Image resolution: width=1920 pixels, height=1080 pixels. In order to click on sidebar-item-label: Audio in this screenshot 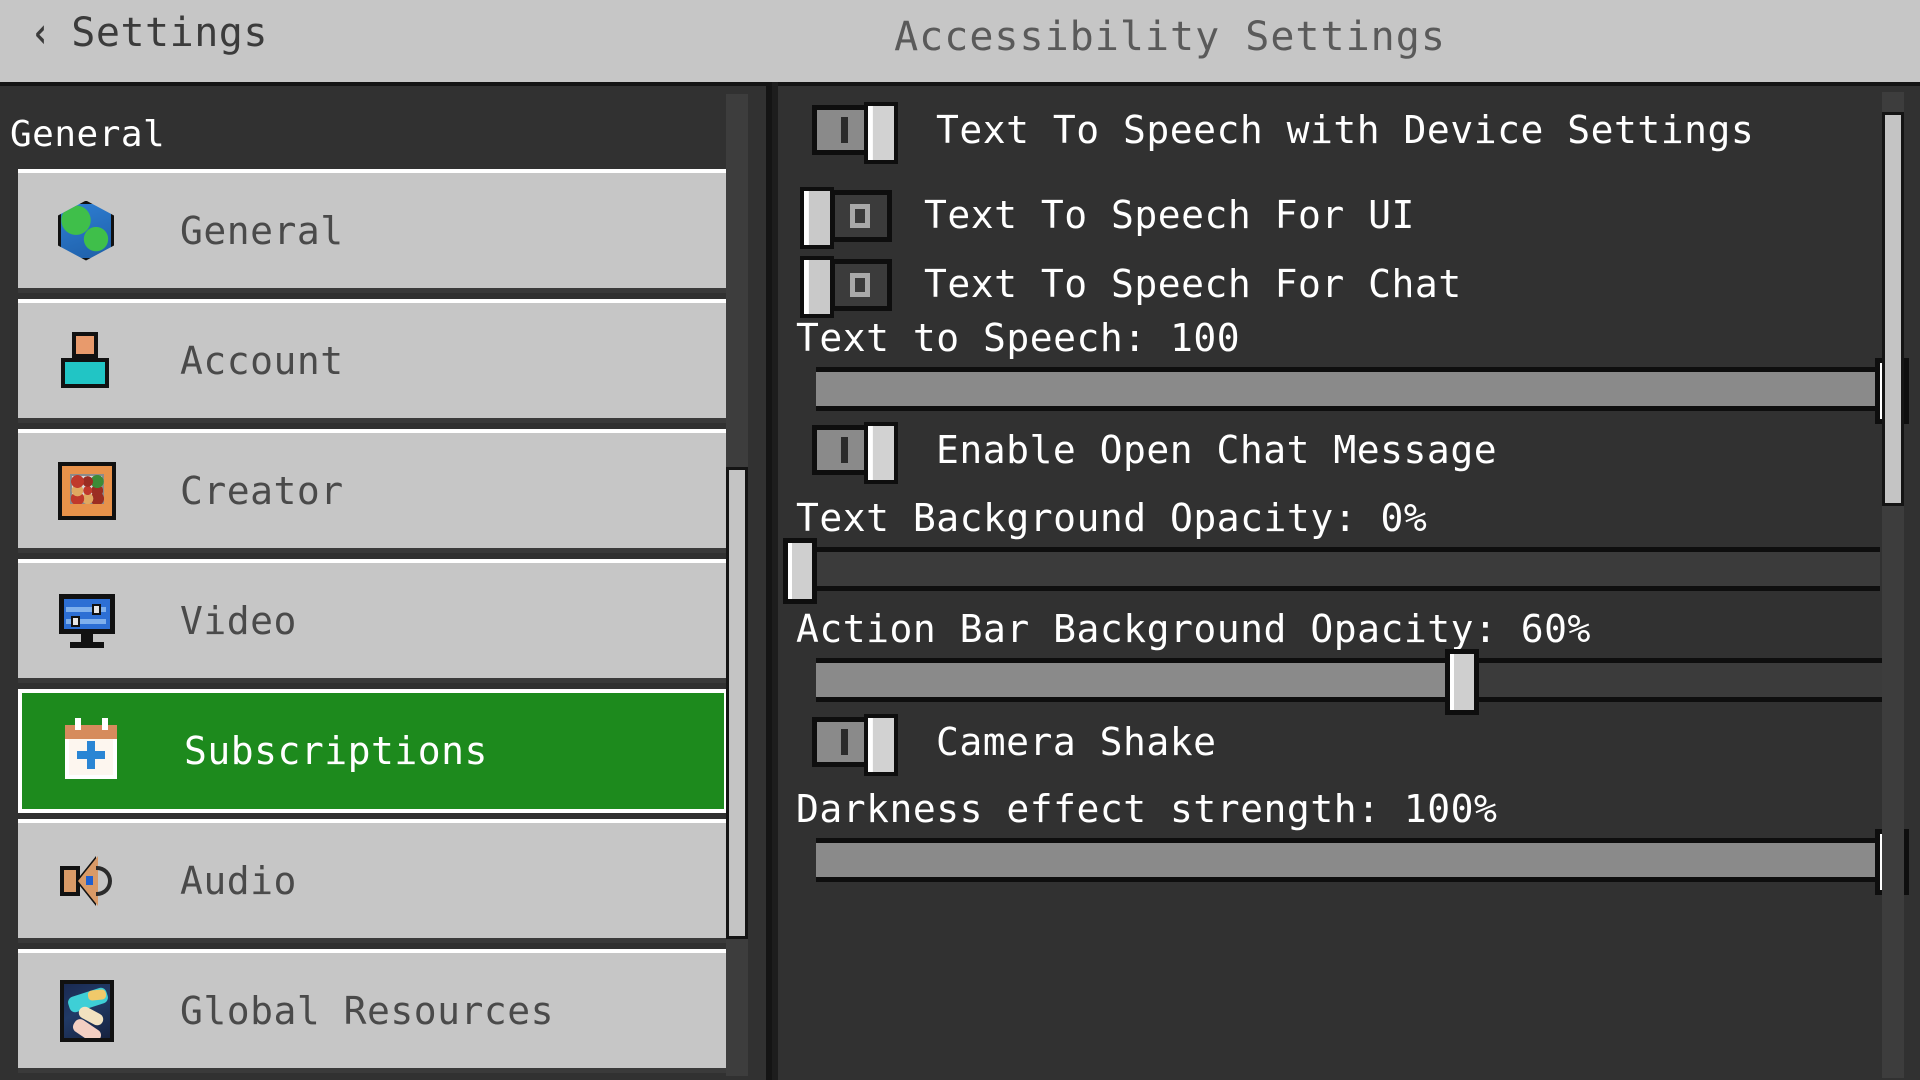, I will do `click(238, 880)`.